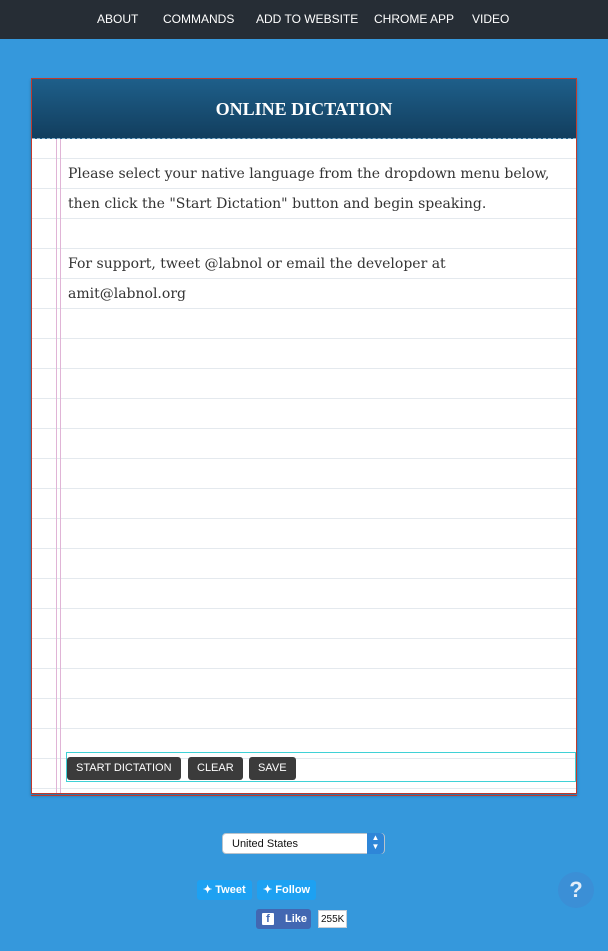 This screenshot has width=608, height=951. I want to click on language-select: United States ▲ ▼, so click(303, 843).